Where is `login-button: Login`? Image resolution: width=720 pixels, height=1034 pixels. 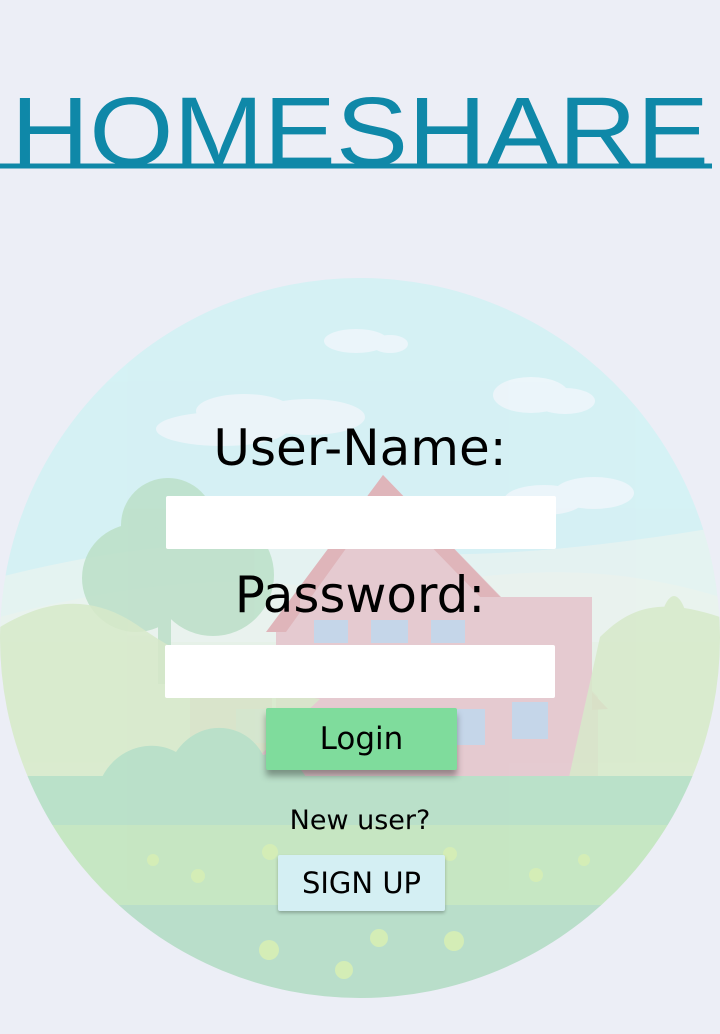
login-button: Login is located at coordinates (361, 739).